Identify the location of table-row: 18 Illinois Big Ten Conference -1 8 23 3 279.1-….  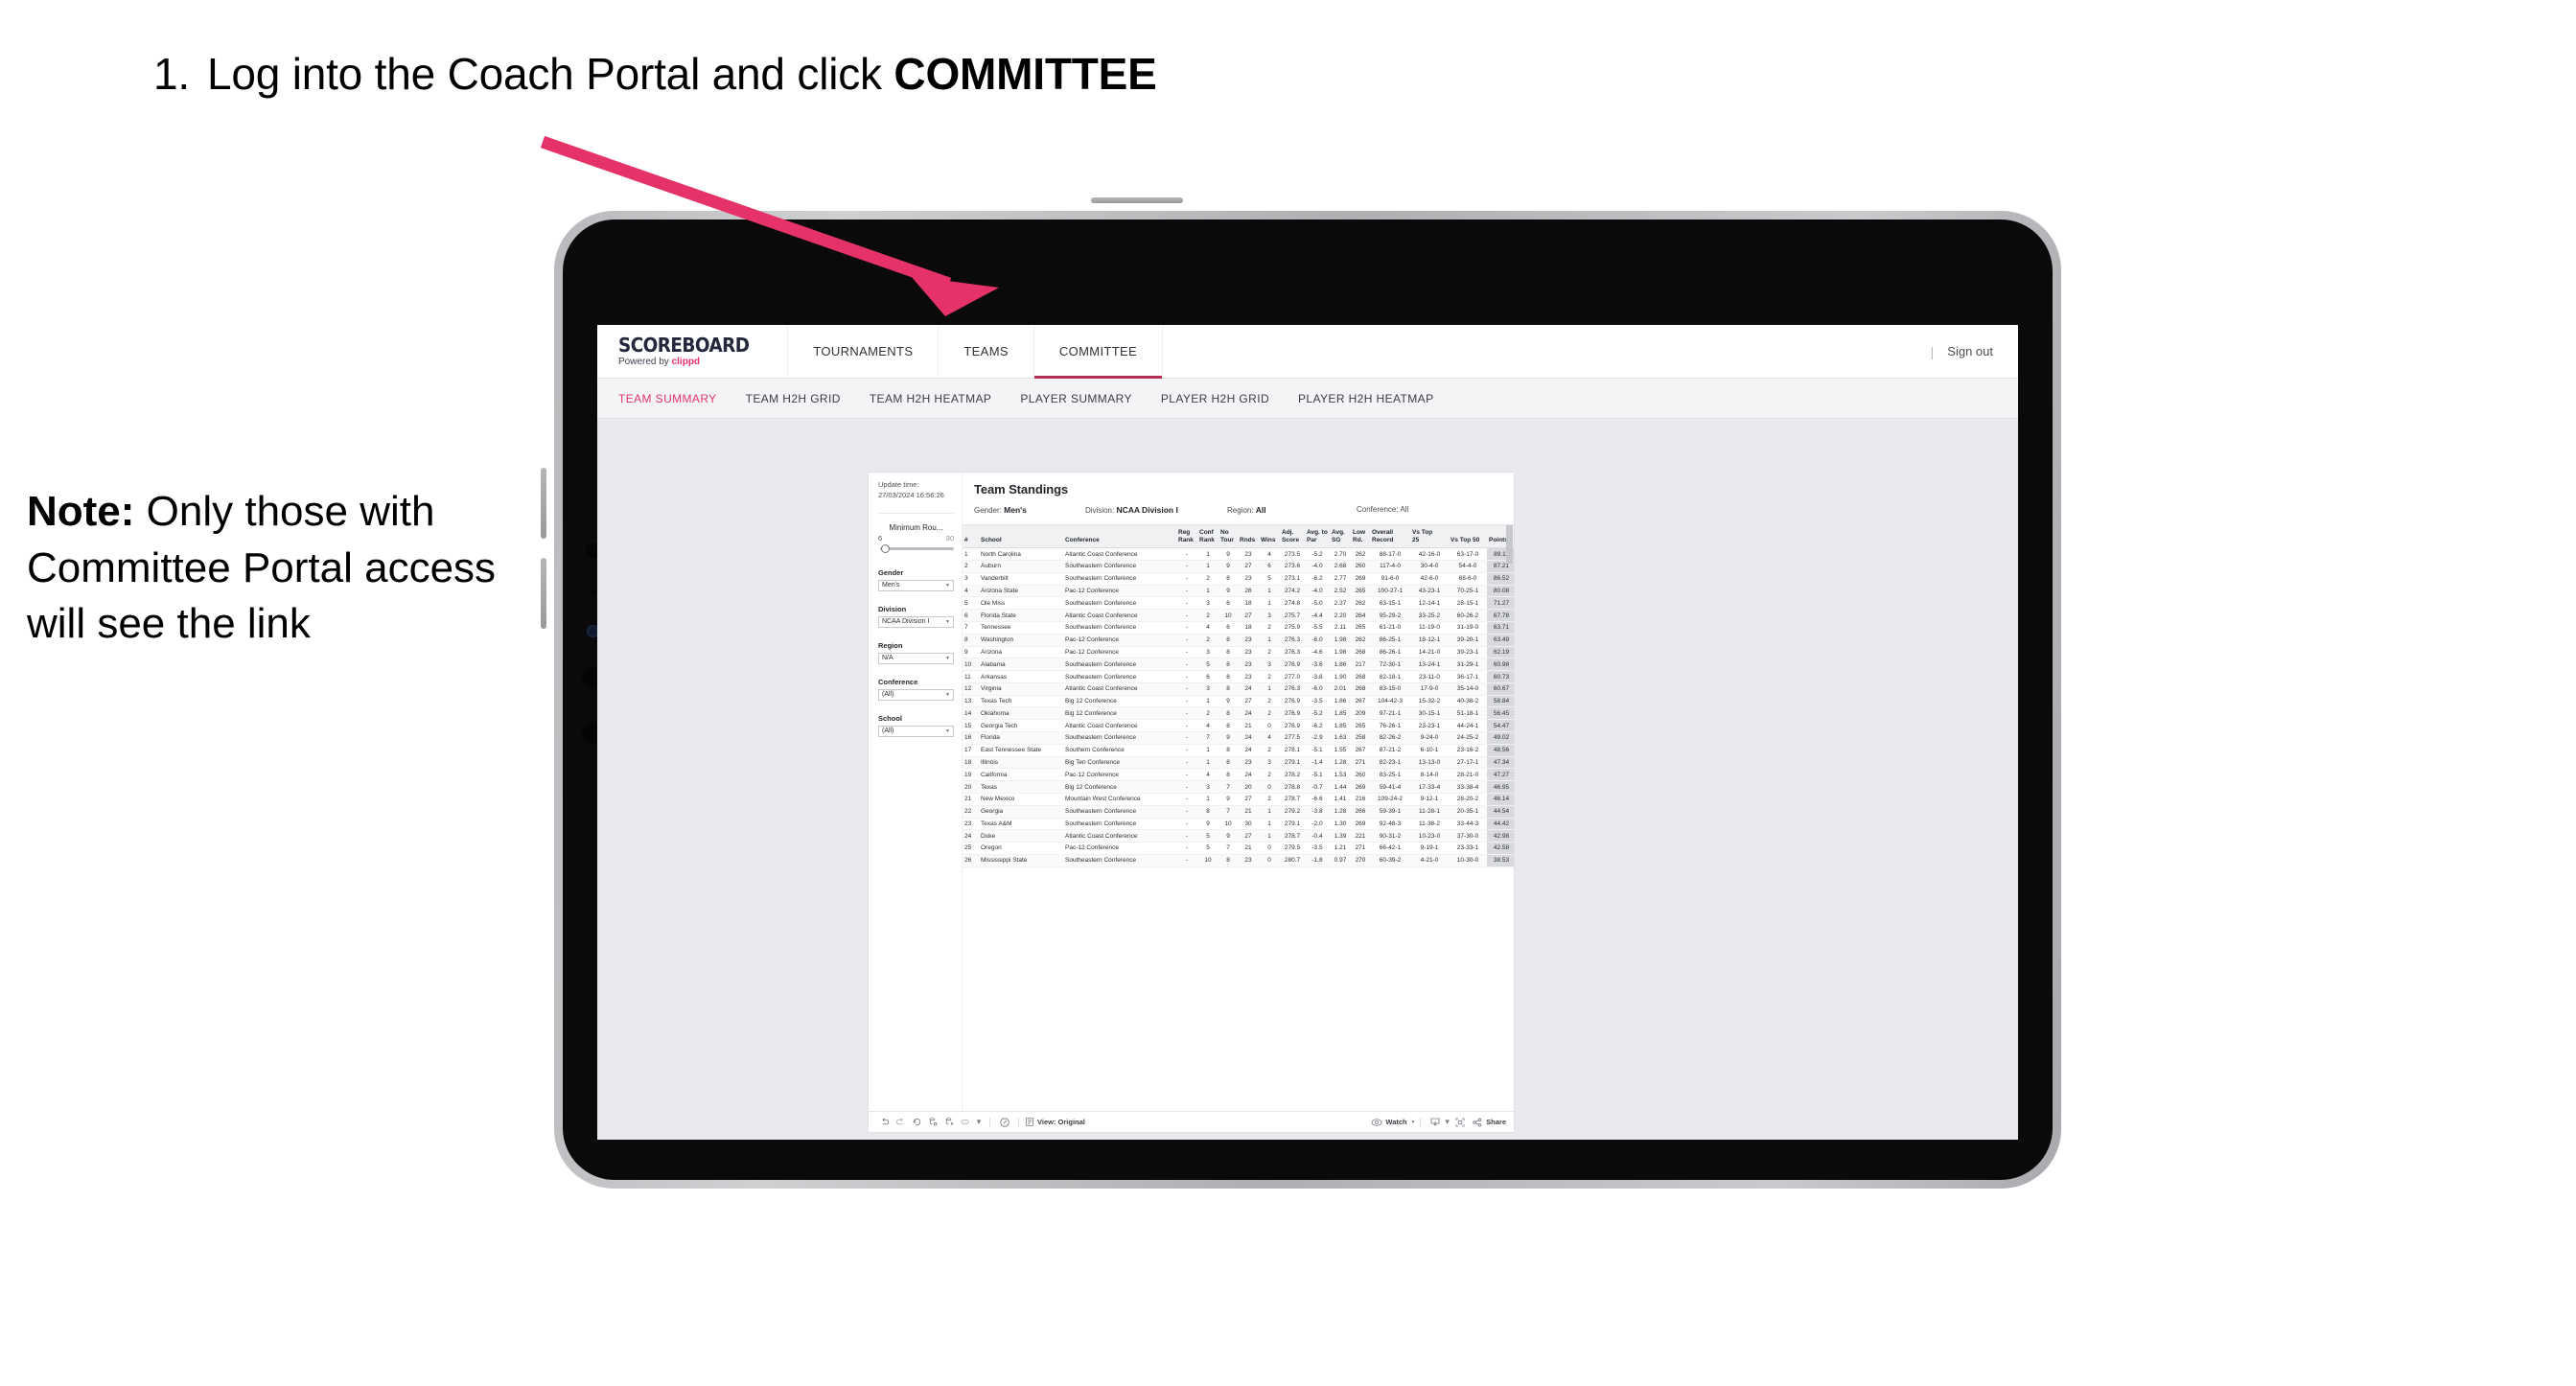
(1238, 763).